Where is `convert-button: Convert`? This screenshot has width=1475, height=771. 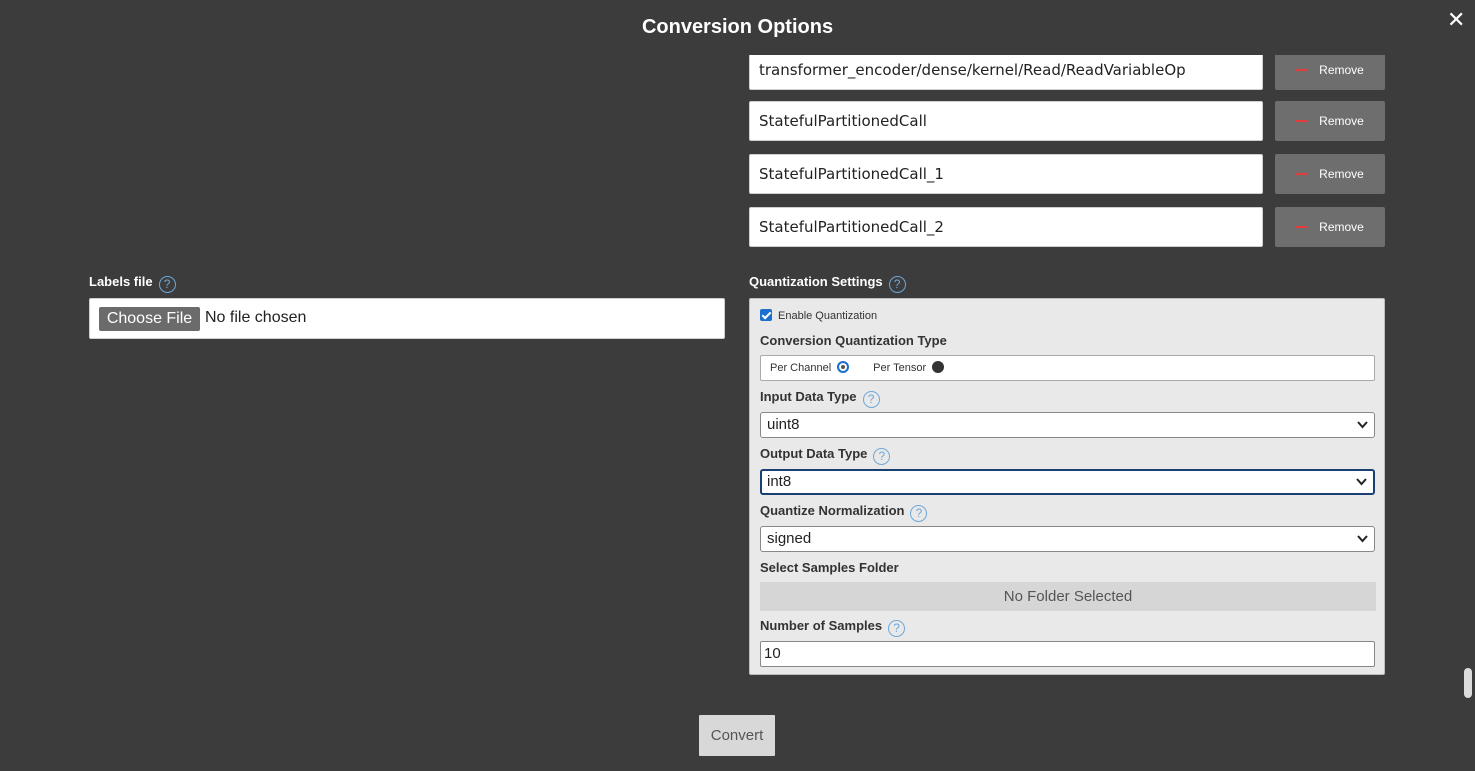 convert-button: Convert is located at coordinates (737, 735).